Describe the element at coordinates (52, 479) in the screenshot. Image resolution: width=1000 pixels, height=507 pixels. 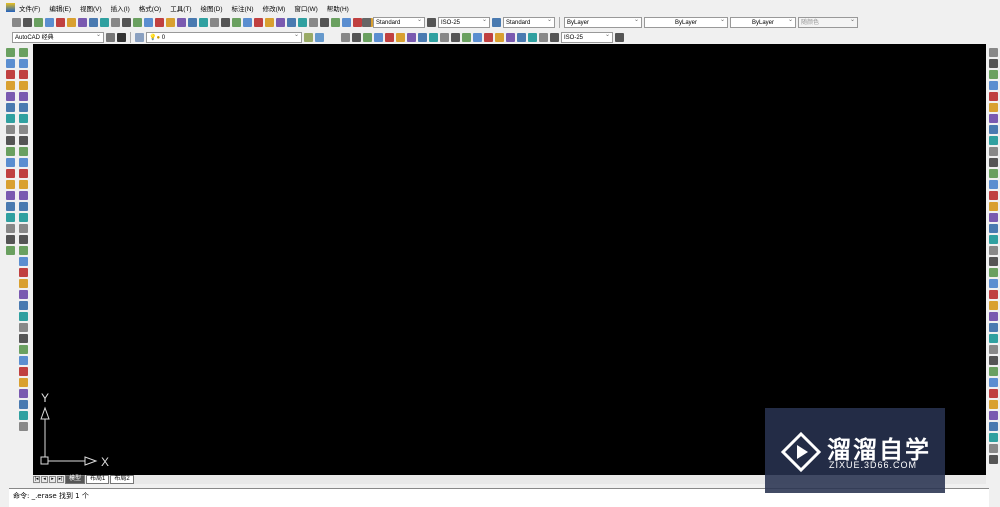
I see `next-tab-button: ▸` at that location.